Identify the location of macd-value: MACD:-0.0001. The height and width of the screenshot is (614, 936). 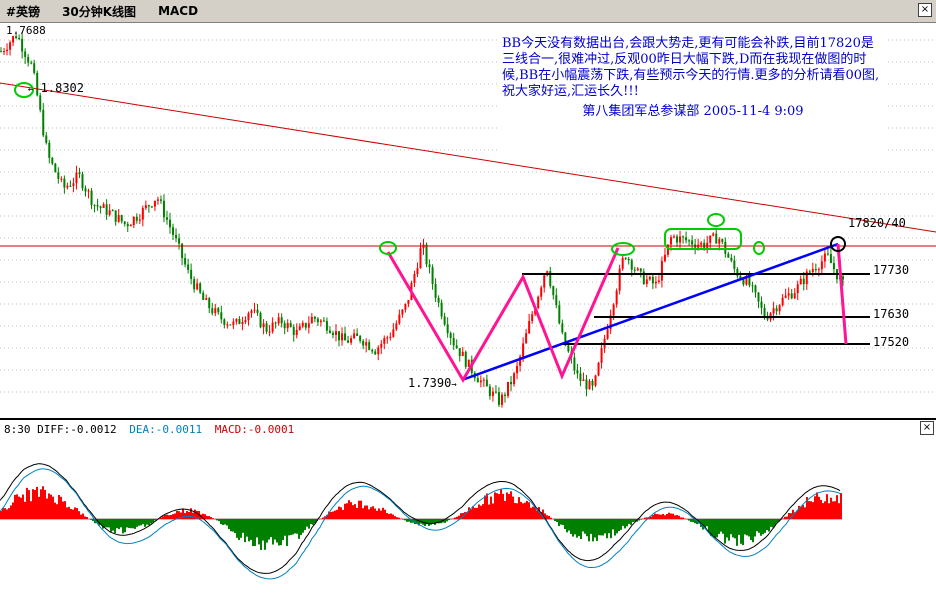
(254, 429).